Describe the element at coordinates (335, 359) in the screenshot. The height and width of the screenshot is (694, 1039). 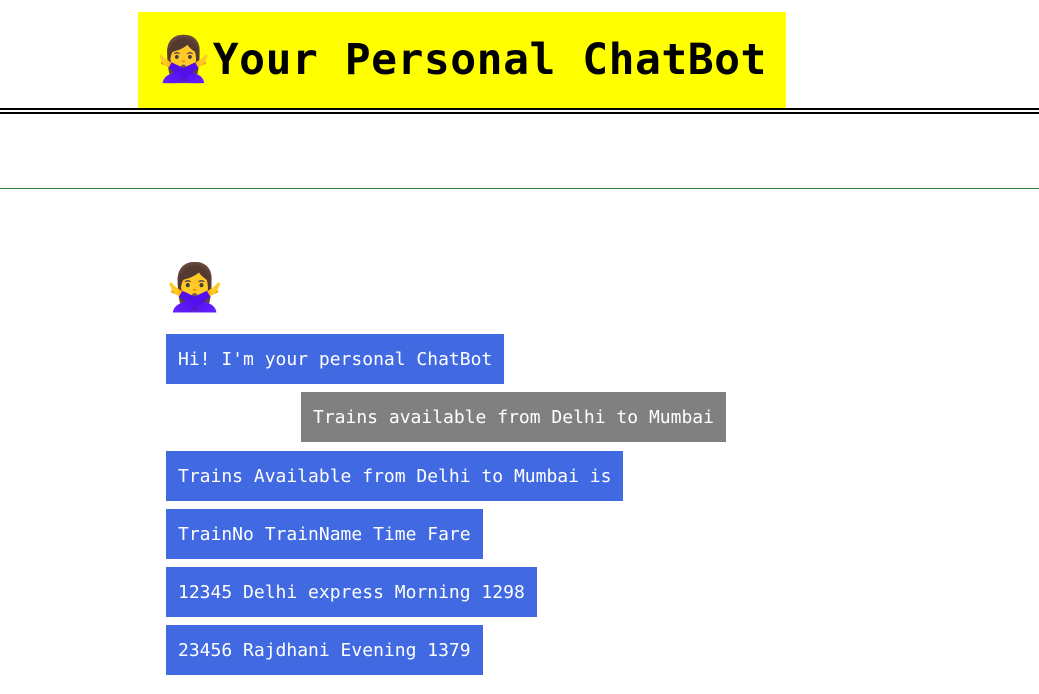
I see `bot-message: Hi! I'm your personal ChatBot` at that location.